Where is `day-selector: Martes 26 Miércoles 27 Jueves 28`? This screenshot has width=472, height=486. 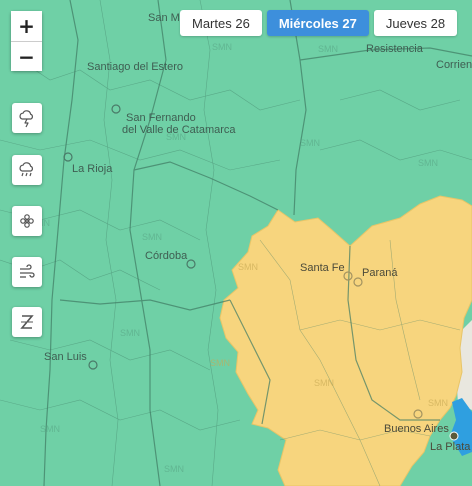 day-selector: Martes 26 Miércoles 27 Jueves 28 is located at coordinates (319, 23).